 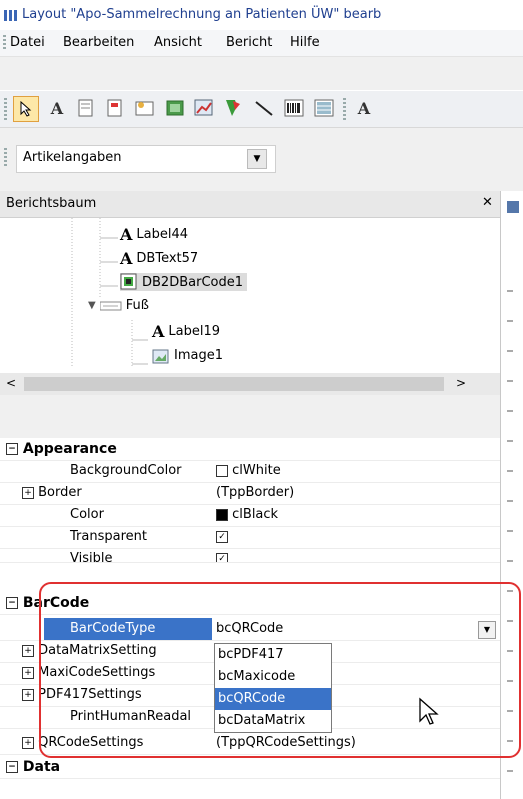 I want to click on memo-tool-icon, so click(x=86, y=108).